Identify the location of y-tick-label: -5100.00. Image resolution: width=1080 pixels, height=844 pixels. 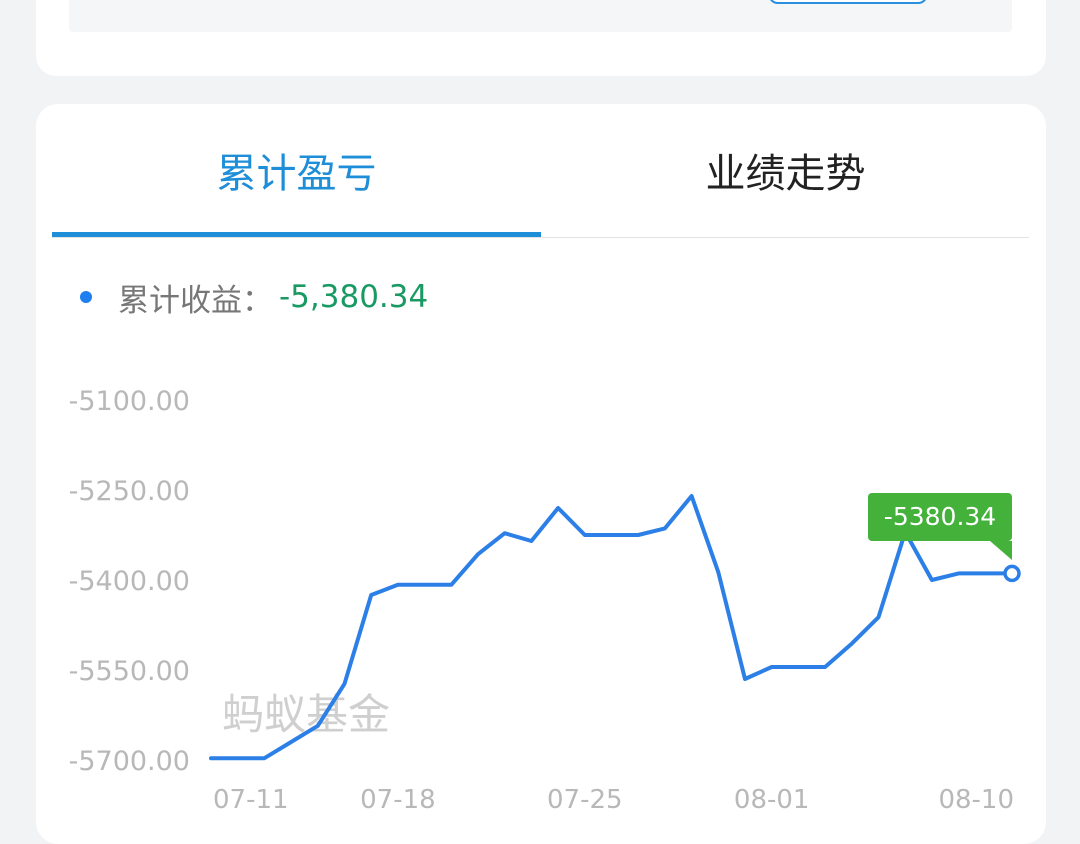
(129, 401).